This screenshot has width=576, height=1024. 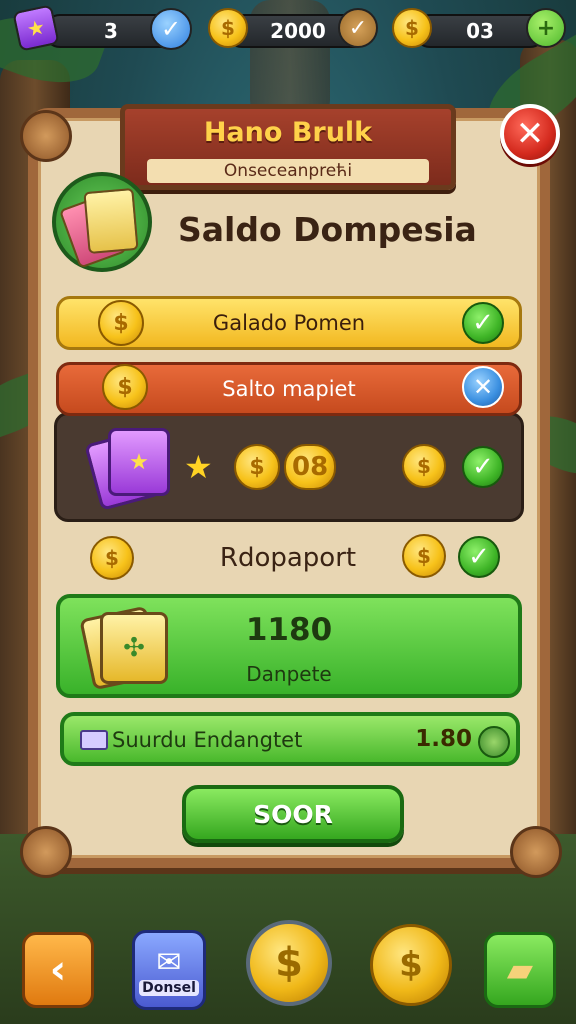 I want to click on close-button: ✕, so click(x=530, y=134).